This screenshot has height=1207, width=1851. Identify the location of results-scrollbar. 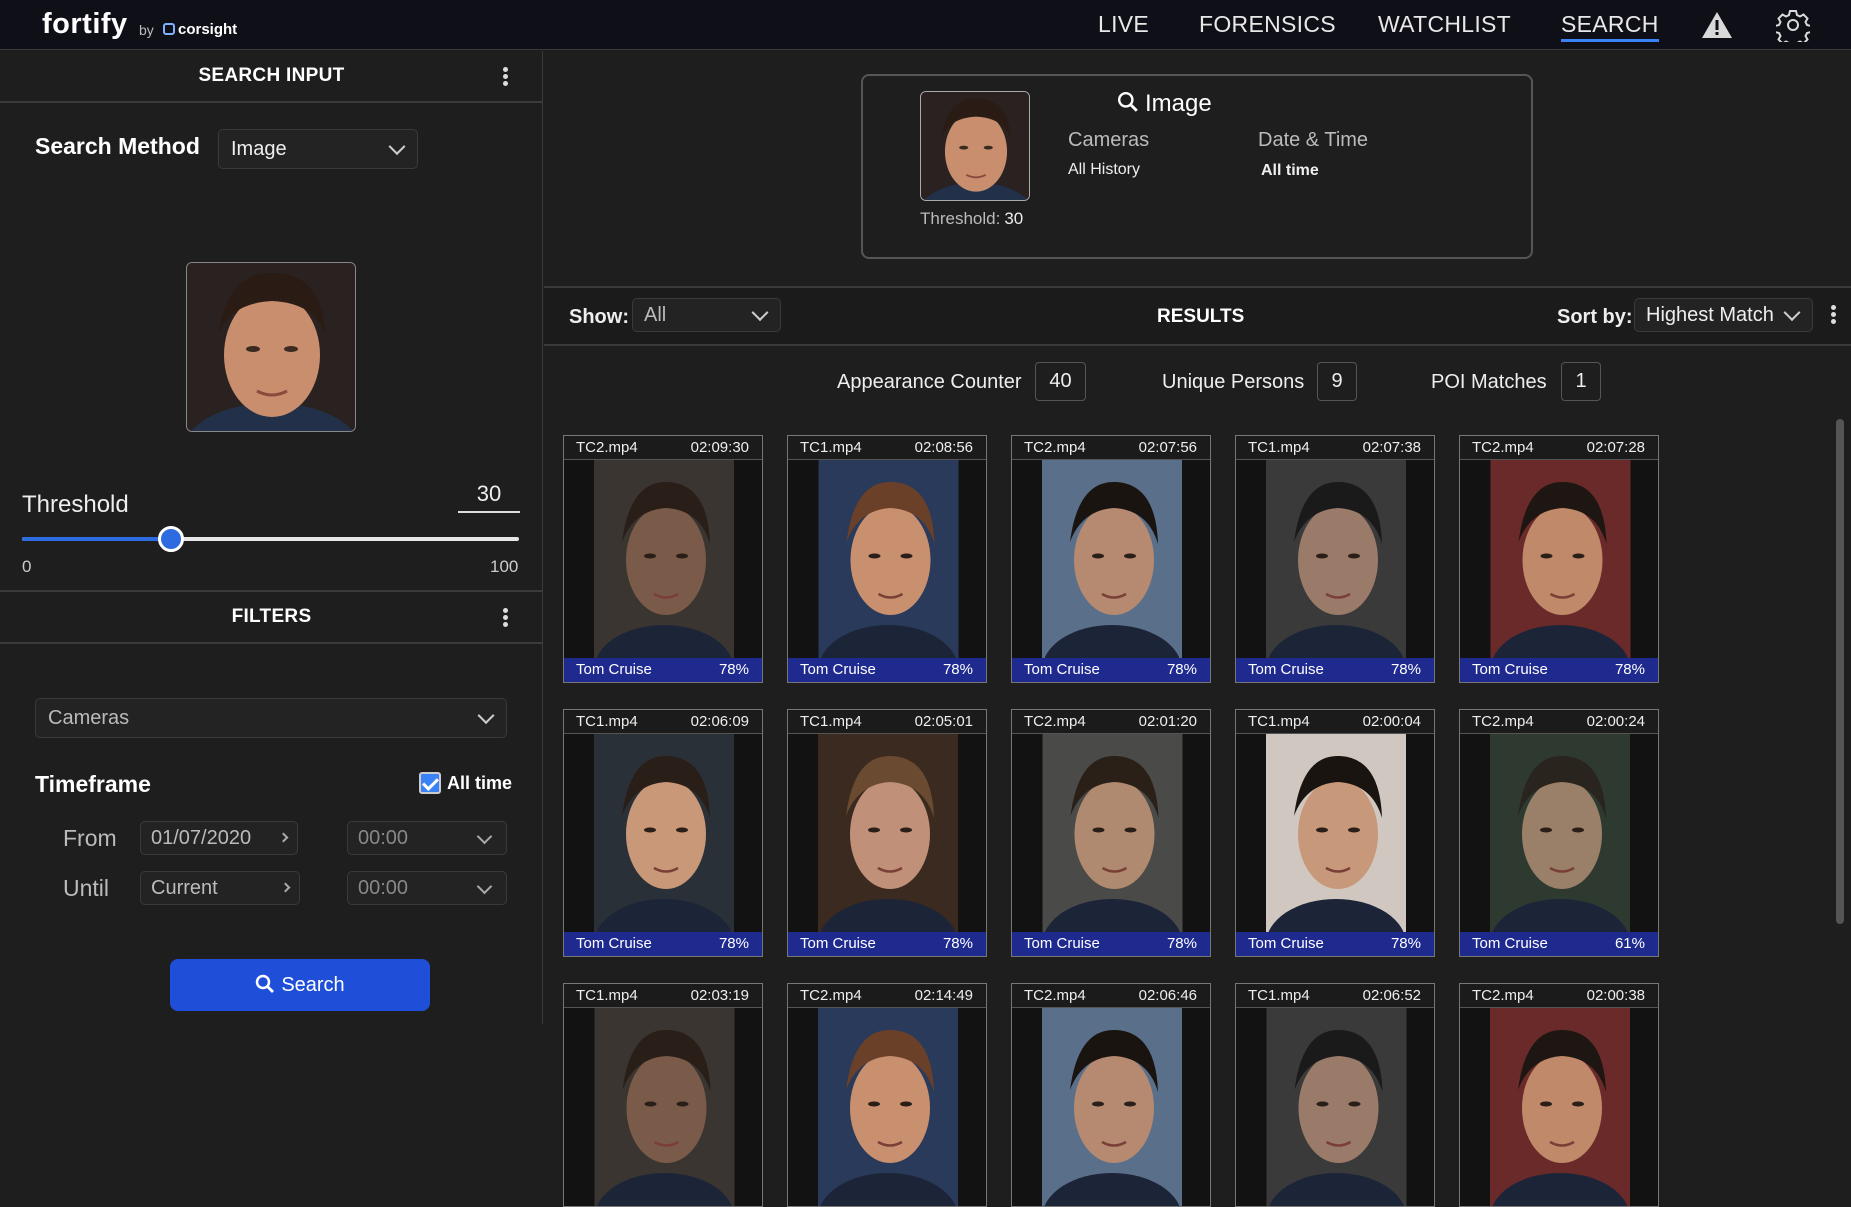
(1840, 671).